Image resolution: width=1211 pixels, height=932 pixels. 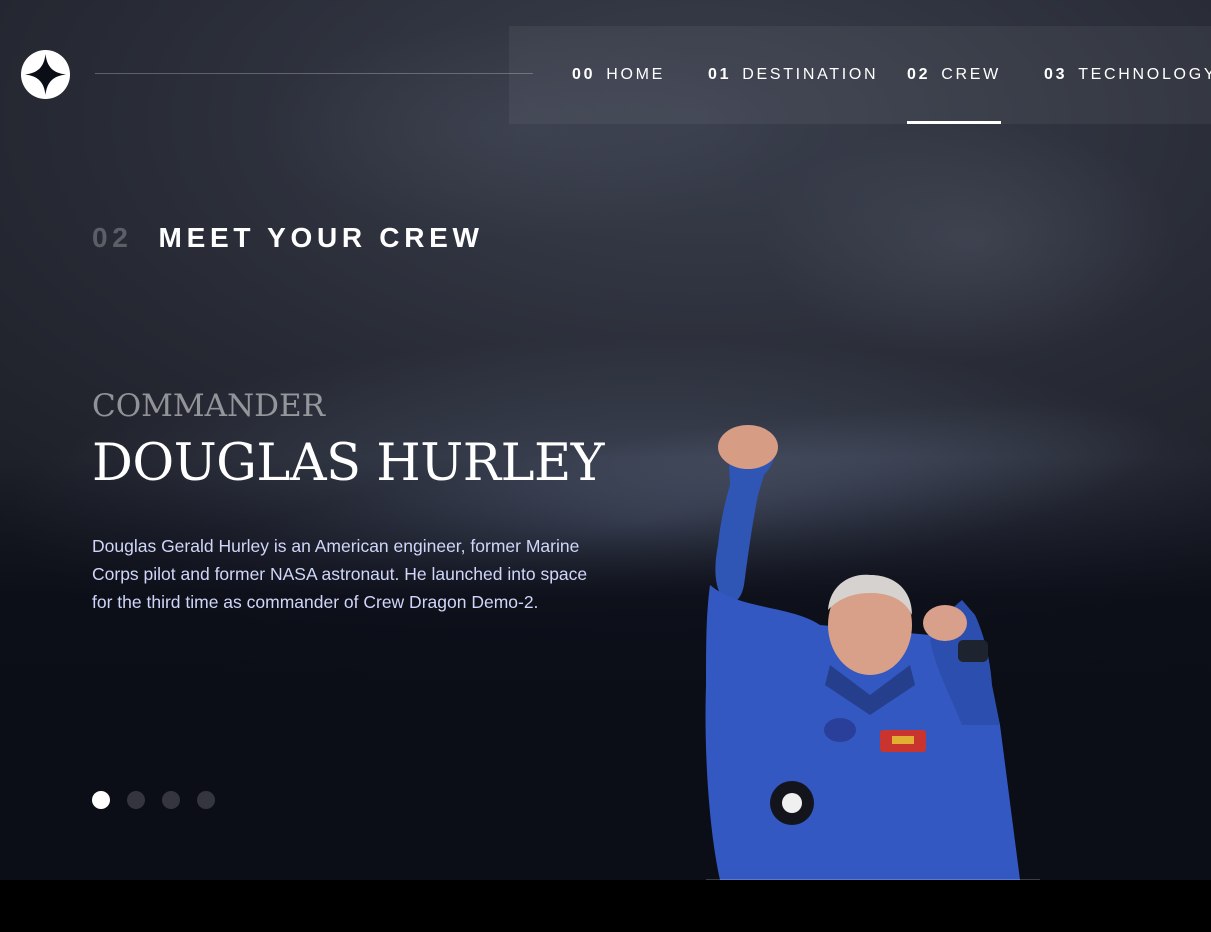 I want to click on nav-number: 01, so click(x=720, y=74).